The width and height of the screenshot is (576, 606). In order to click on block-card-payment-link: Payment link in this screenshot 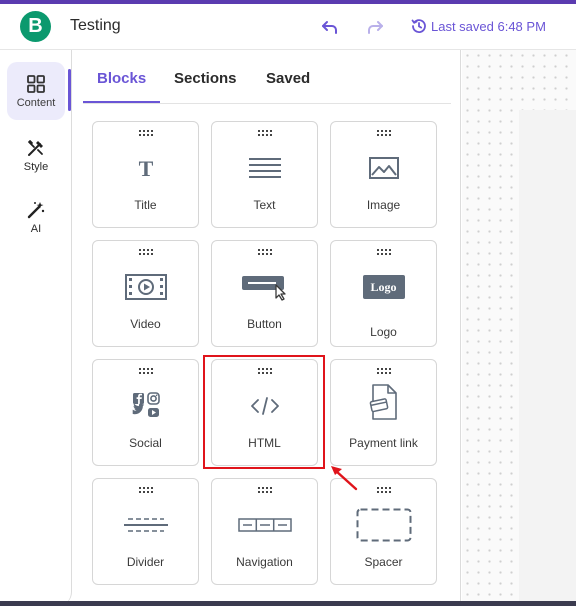, I will do `click(383, 412)`.